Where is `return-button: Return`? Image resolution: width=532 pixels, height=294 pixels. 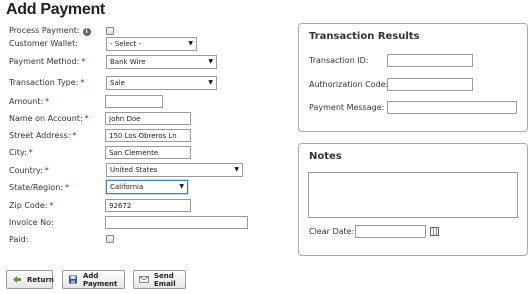
return-button: Return is located at coordinates (30, 279).